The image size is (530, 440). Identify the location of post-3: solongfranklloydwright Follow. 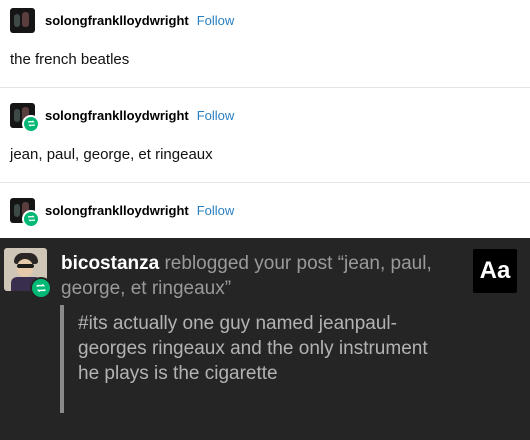
(265, 210).